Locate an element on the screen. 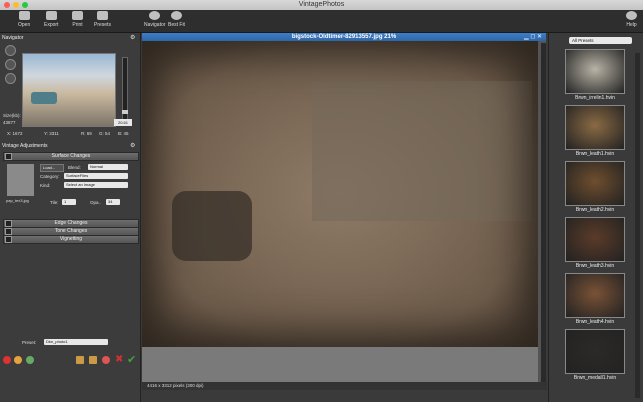 This screenshot has height=402, width=643. navigator-thumbnail is located at coordinates (69, 90).